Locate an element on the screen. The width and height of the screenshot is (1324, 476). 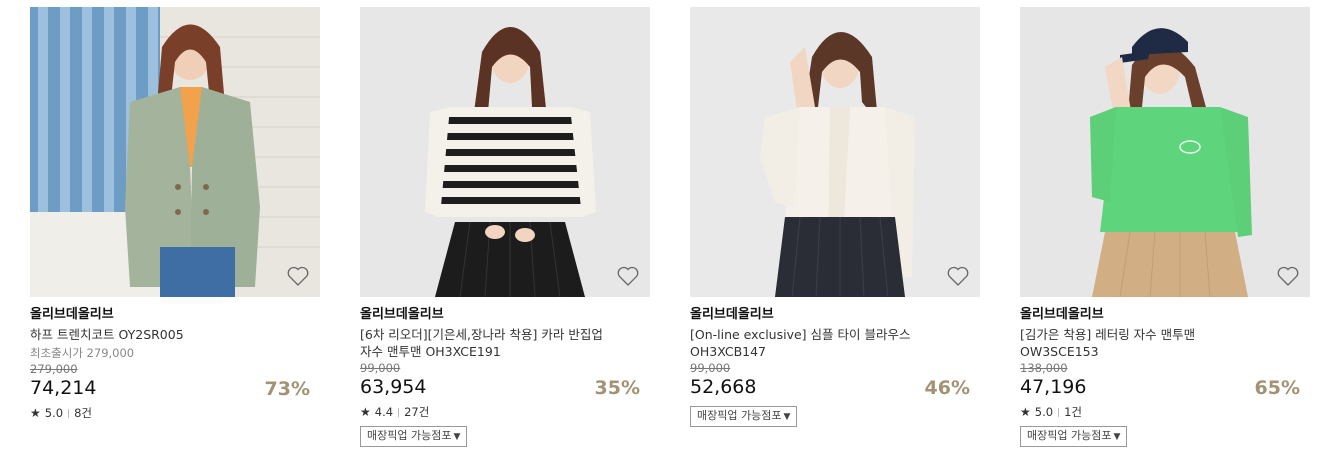
sale-price: 63,954 is located at coordinates (393, 387).